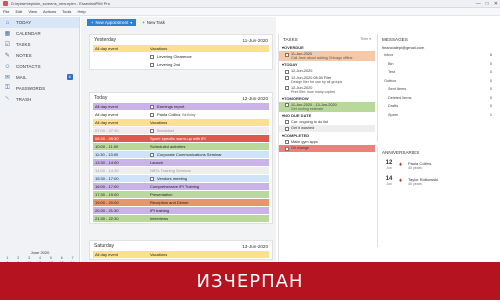 This screenshot has width=500, height=300. I want to click on task-item: 12-Jun-2020 Print filer: how many copies, so click(327, 89).